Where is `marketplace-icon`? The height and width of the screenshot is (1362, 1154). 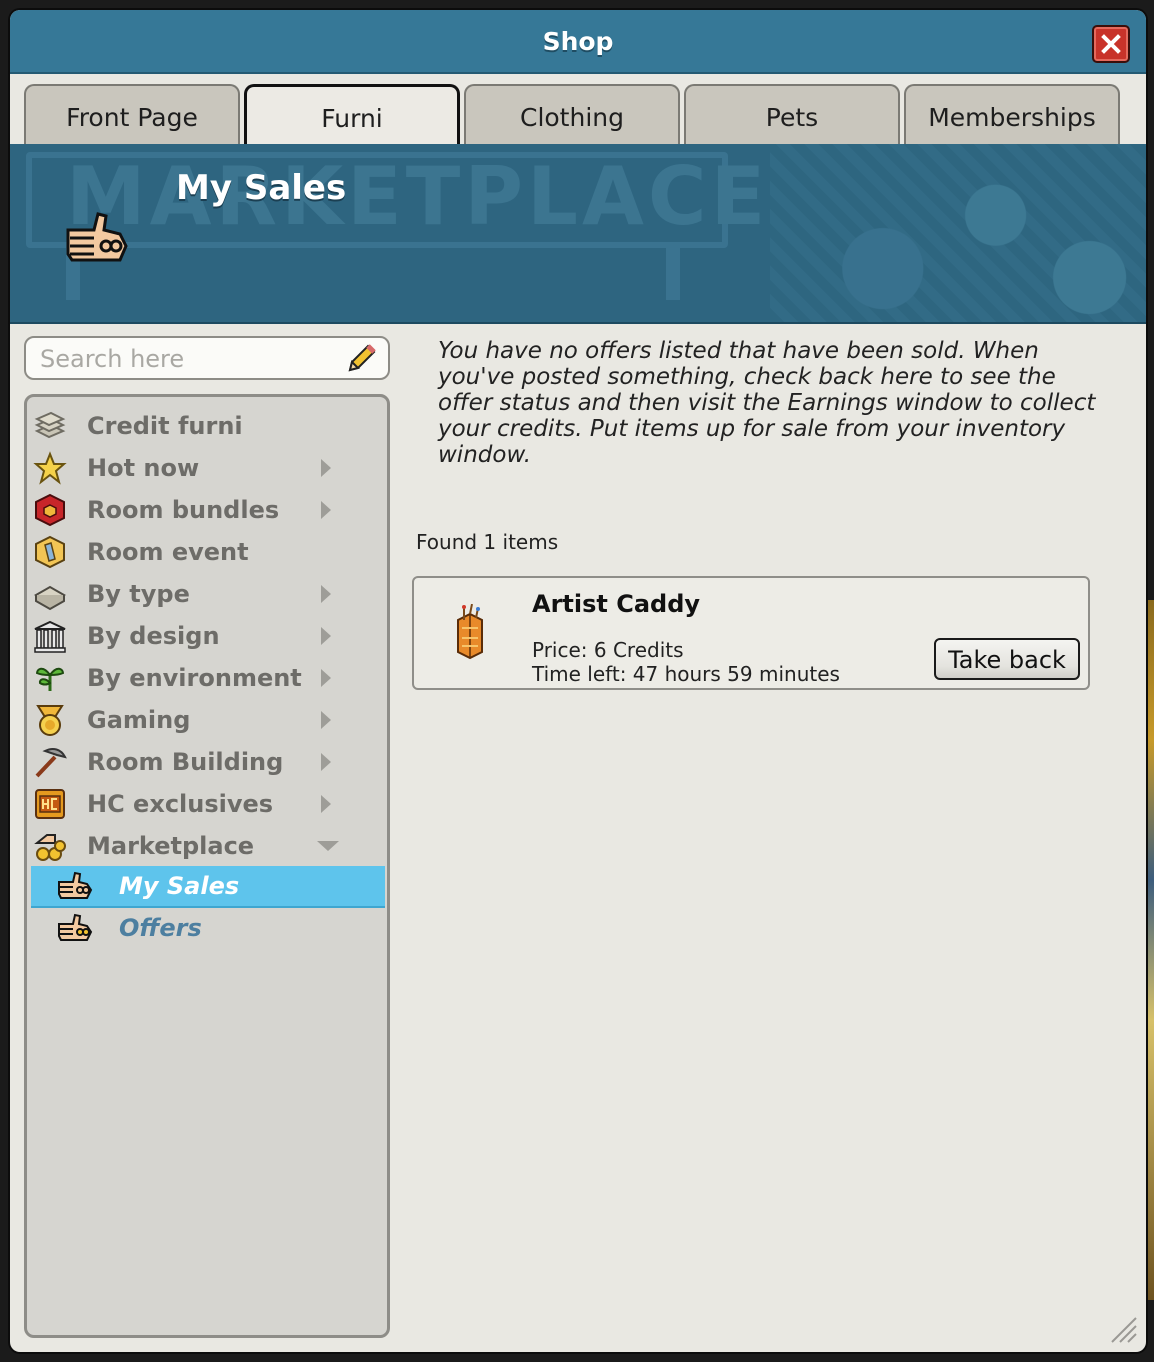
marketplace-icon is located at coordinates (50, 847).